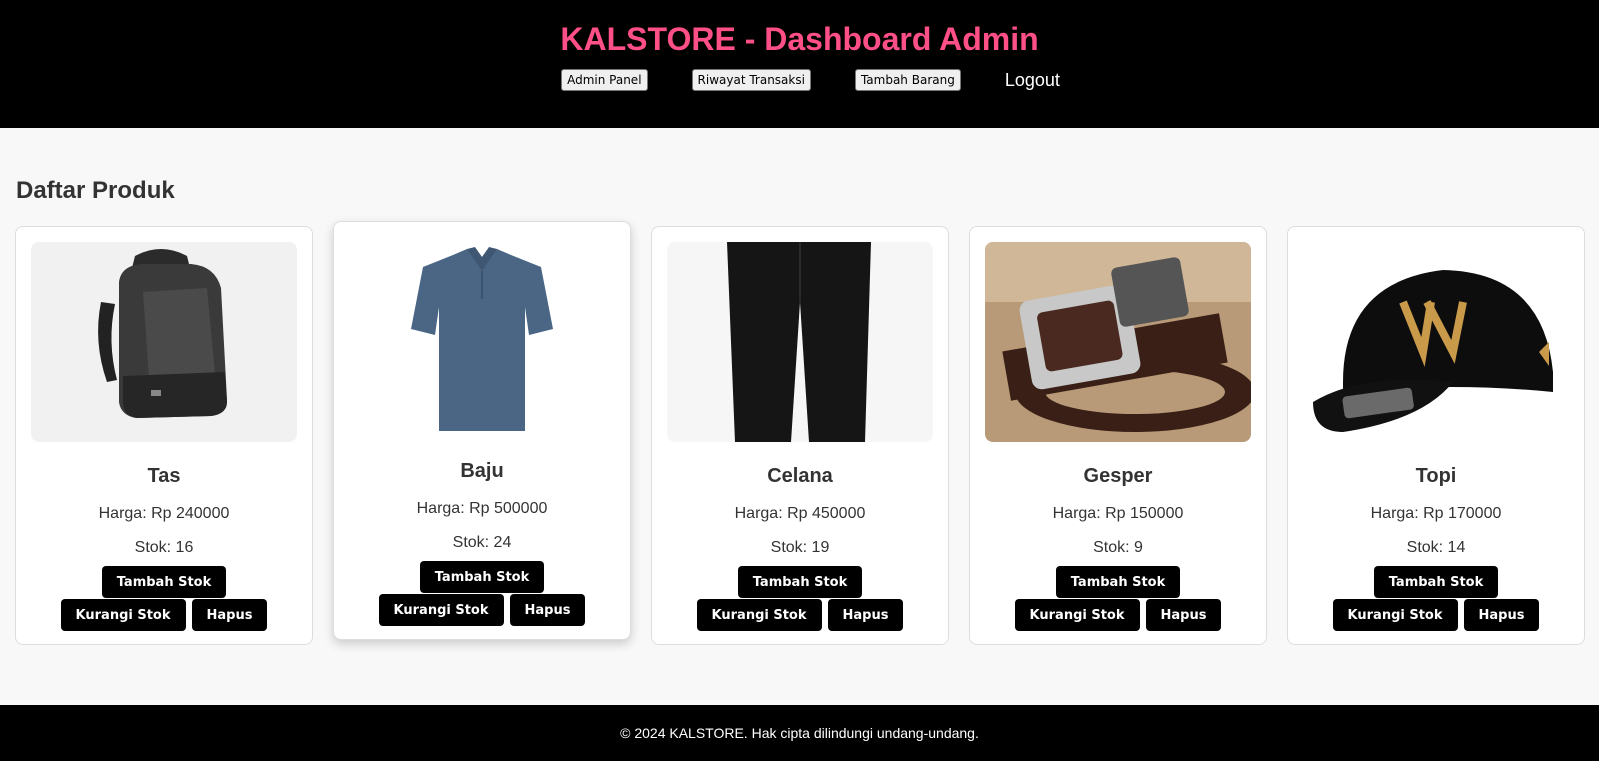  I want to click on product-name: Gesper, so click(1118, 476).